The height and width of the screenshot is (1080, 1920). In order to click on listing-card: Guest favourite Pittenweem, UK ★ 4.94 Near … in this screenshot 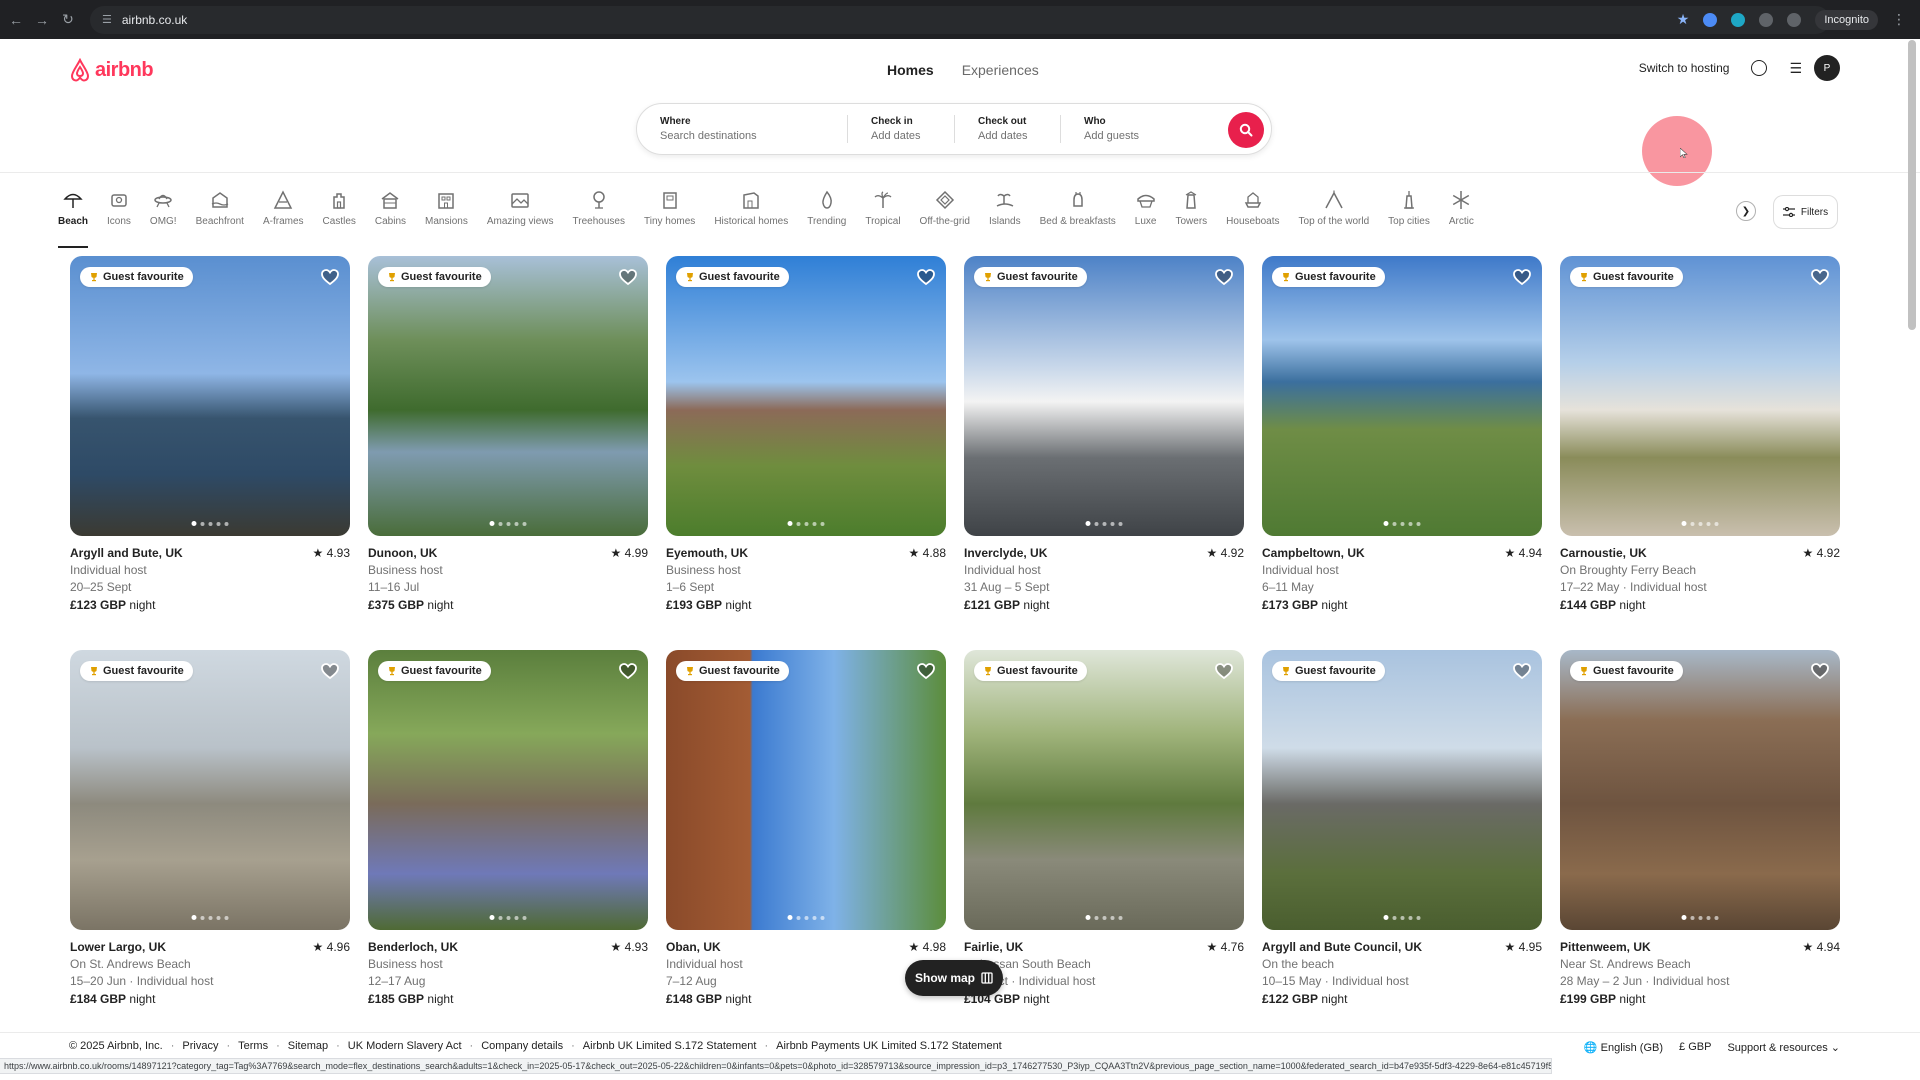, I will do `click(1700, 828)`.